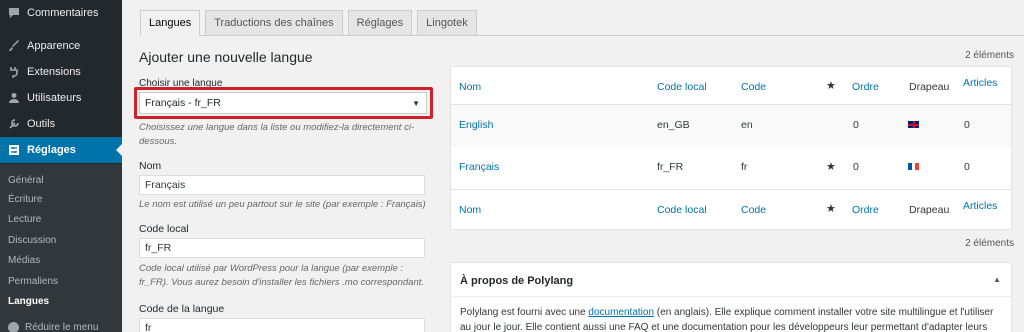 This screenshot has height=332, width=1024. Describe the element at coordinates (14, 124) in the screenshot. I see `wrench-icon` at that location.